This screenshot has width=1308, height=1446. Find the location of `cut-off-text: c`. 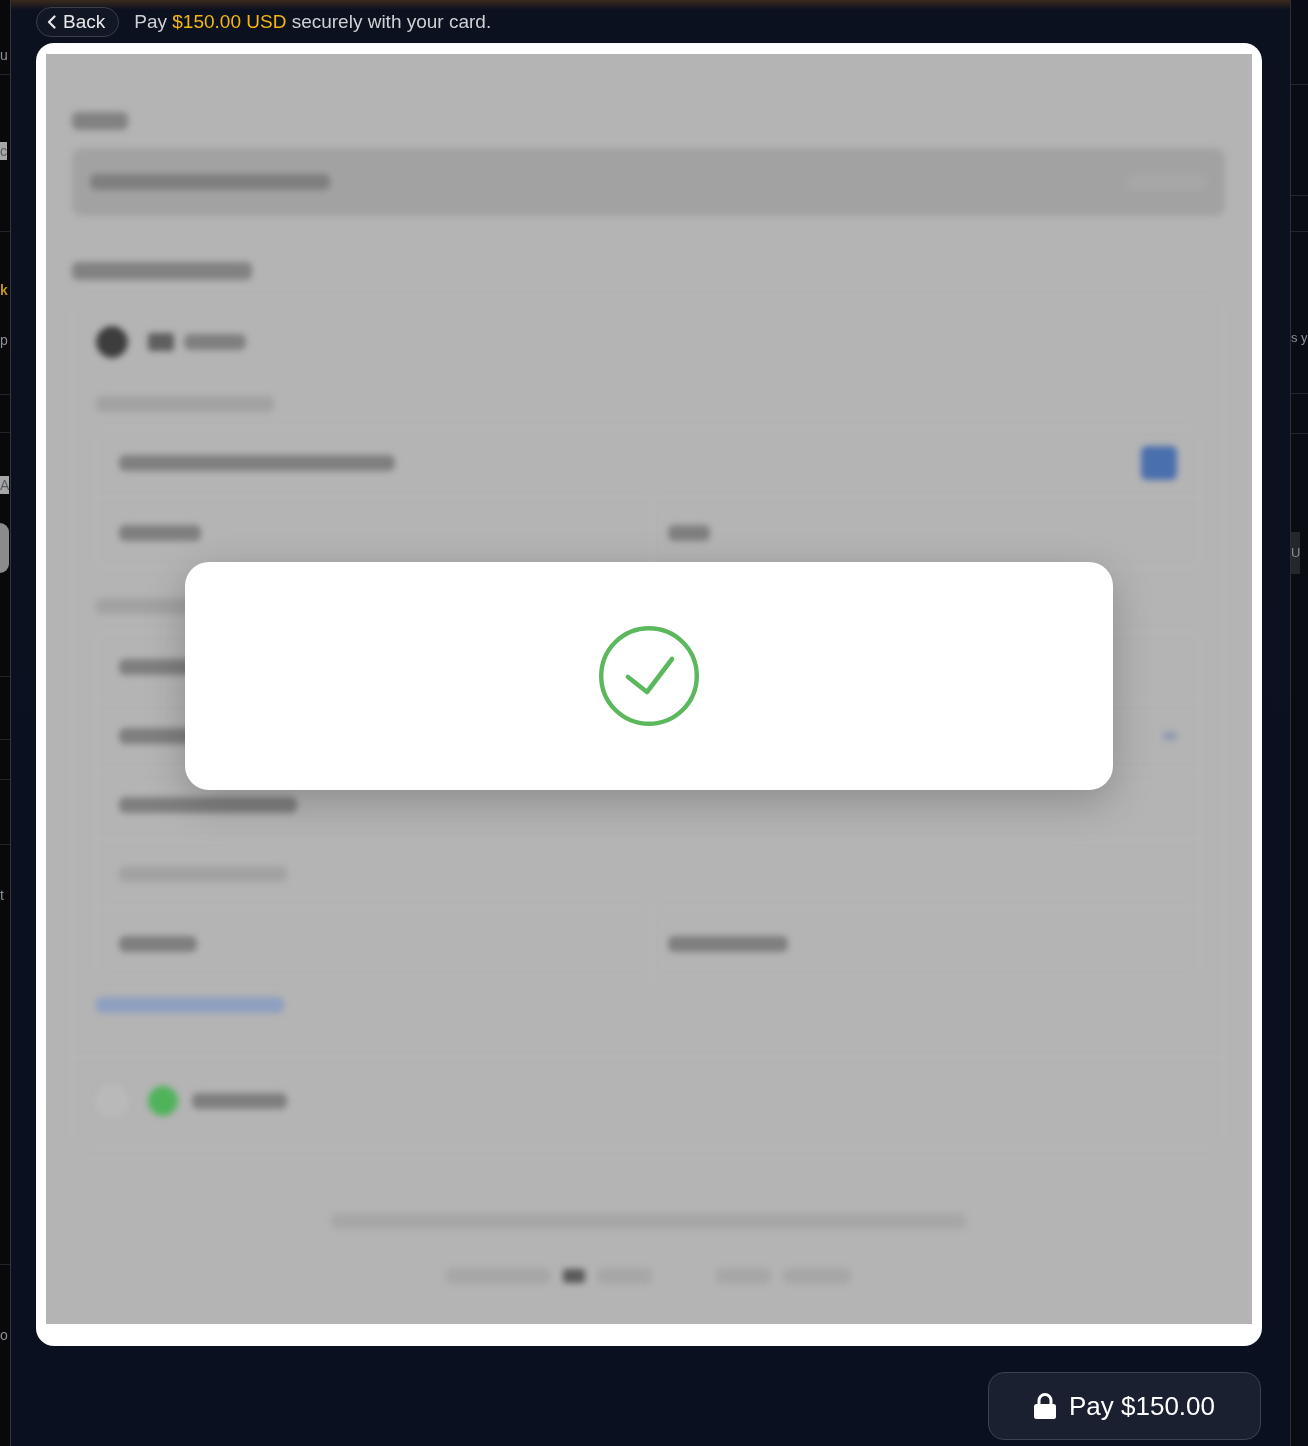

cut-off-text: c is located at coordinates (3, 151).